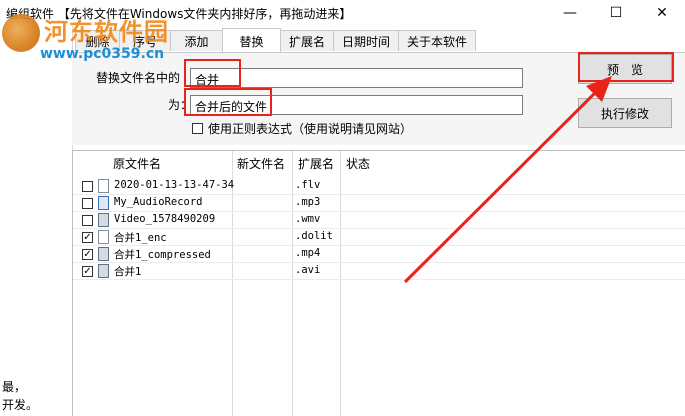 This screenshot has height=416, width=685. Describe the element at coordinates (97, 40) in the screenshot. I see `tab-delete: 删除` at that location.